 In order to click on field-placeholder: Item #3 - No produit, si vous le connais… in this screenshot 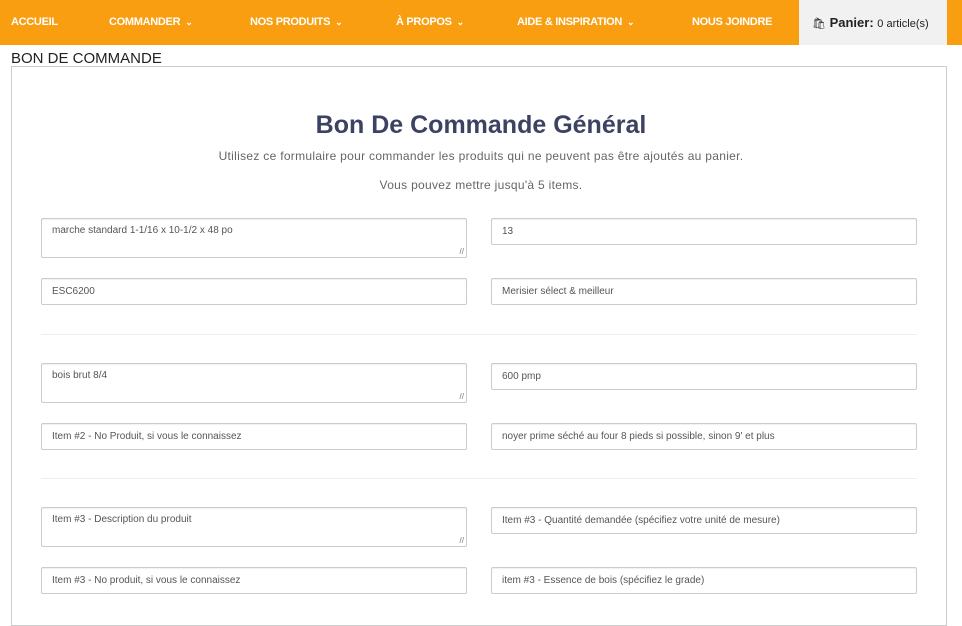, I will do `click(146, 580)`.